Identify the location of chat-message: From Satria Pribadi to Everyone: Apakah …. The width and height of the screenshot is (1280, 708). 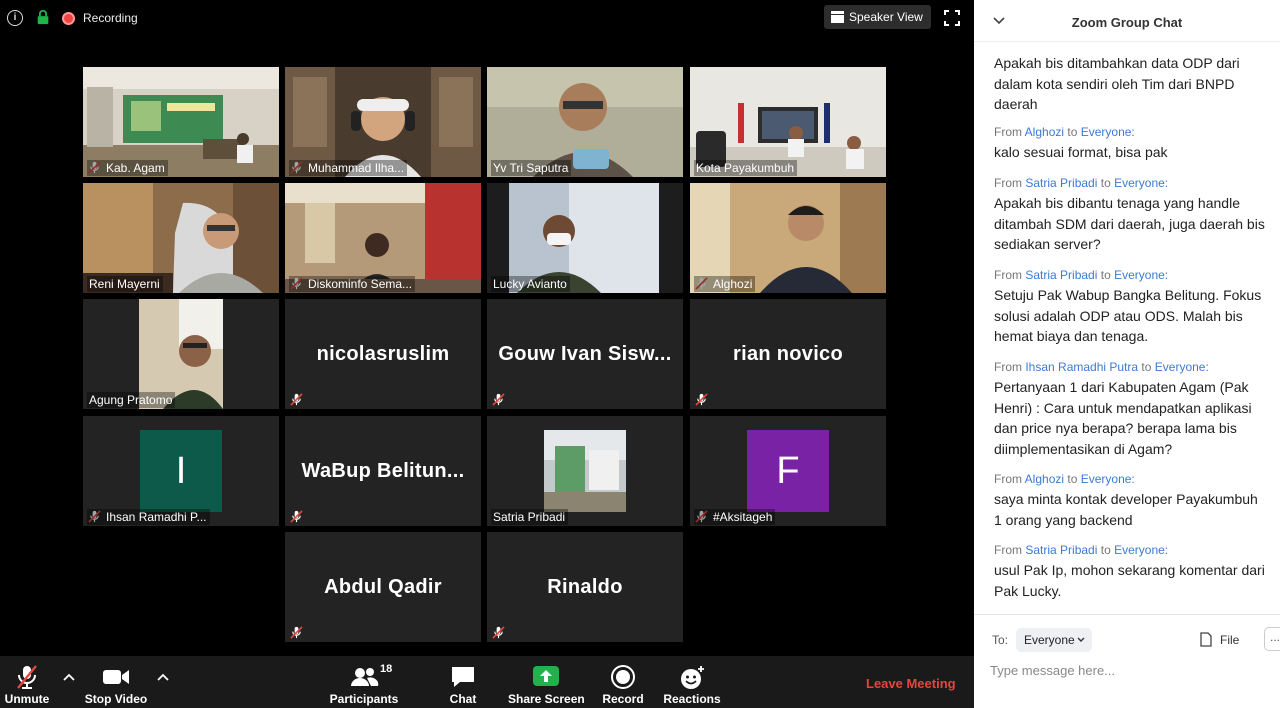
(1130, 215).